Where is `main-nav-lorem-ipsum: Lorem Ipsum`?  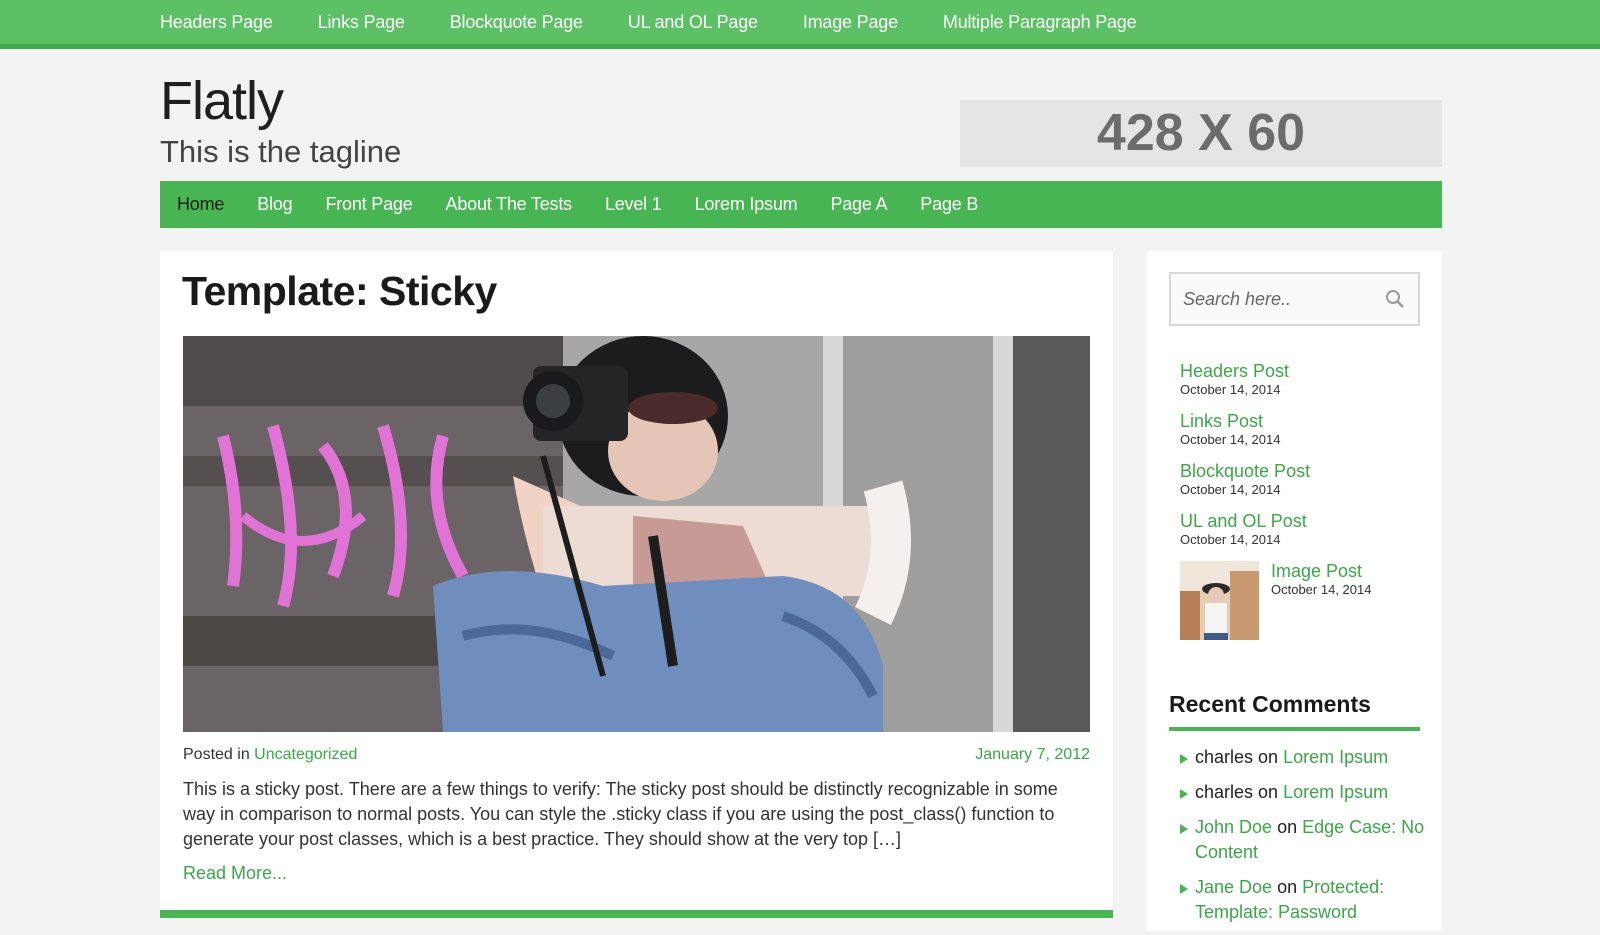 main-nav-lorem-ipsum: Lorem Ipsum is located at coordinates (746, 204).